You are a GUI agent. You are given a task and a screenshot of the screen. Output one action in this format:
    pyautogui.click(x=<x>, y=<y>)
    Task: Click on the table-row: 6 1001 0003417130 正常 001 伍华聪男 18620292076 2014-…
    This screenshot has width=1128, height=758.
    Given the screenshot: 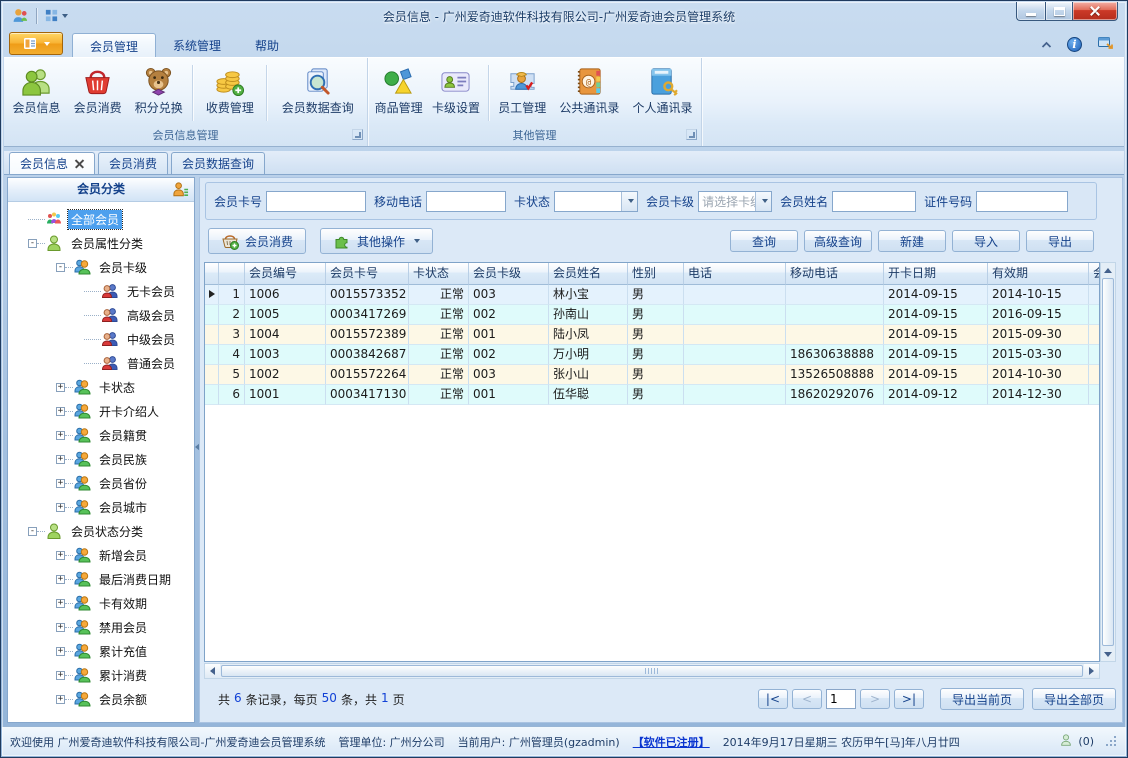 What is the action you would take?
    pyautogui.click(x=652, y=395)
    